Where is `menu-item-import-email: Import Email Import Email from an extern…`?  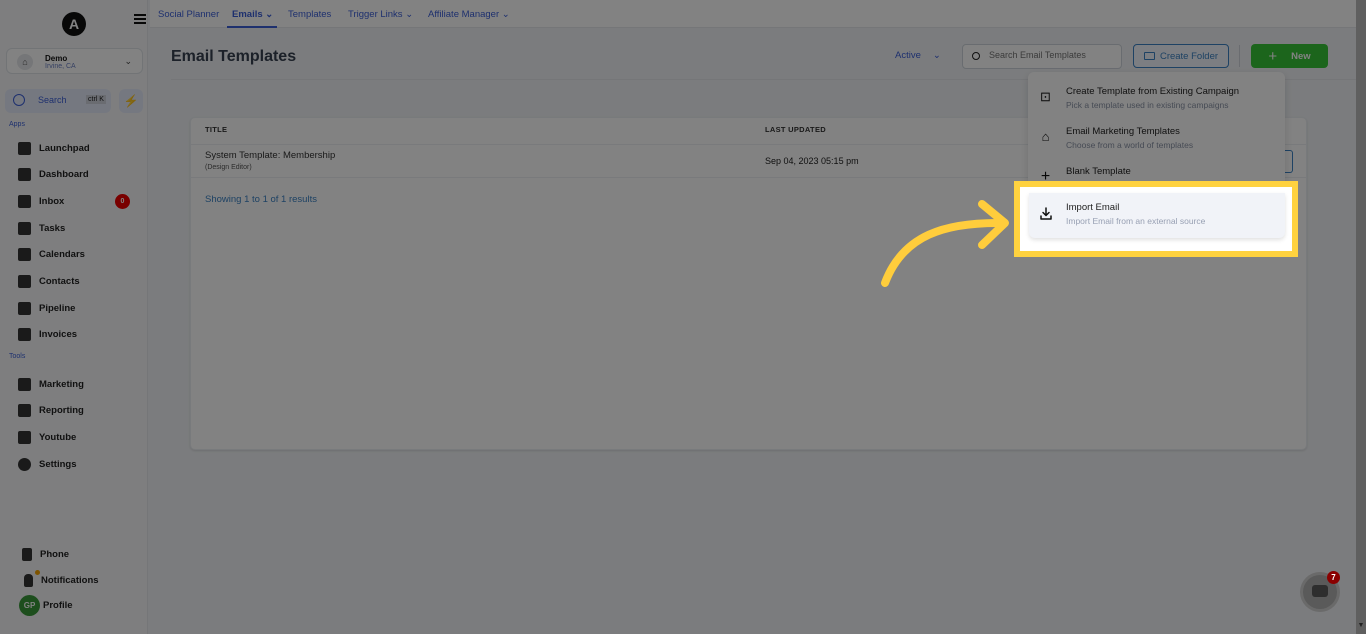
menu-item-import-email: Import Email Import Email from an extern… is located at coordinates (1157, 215).